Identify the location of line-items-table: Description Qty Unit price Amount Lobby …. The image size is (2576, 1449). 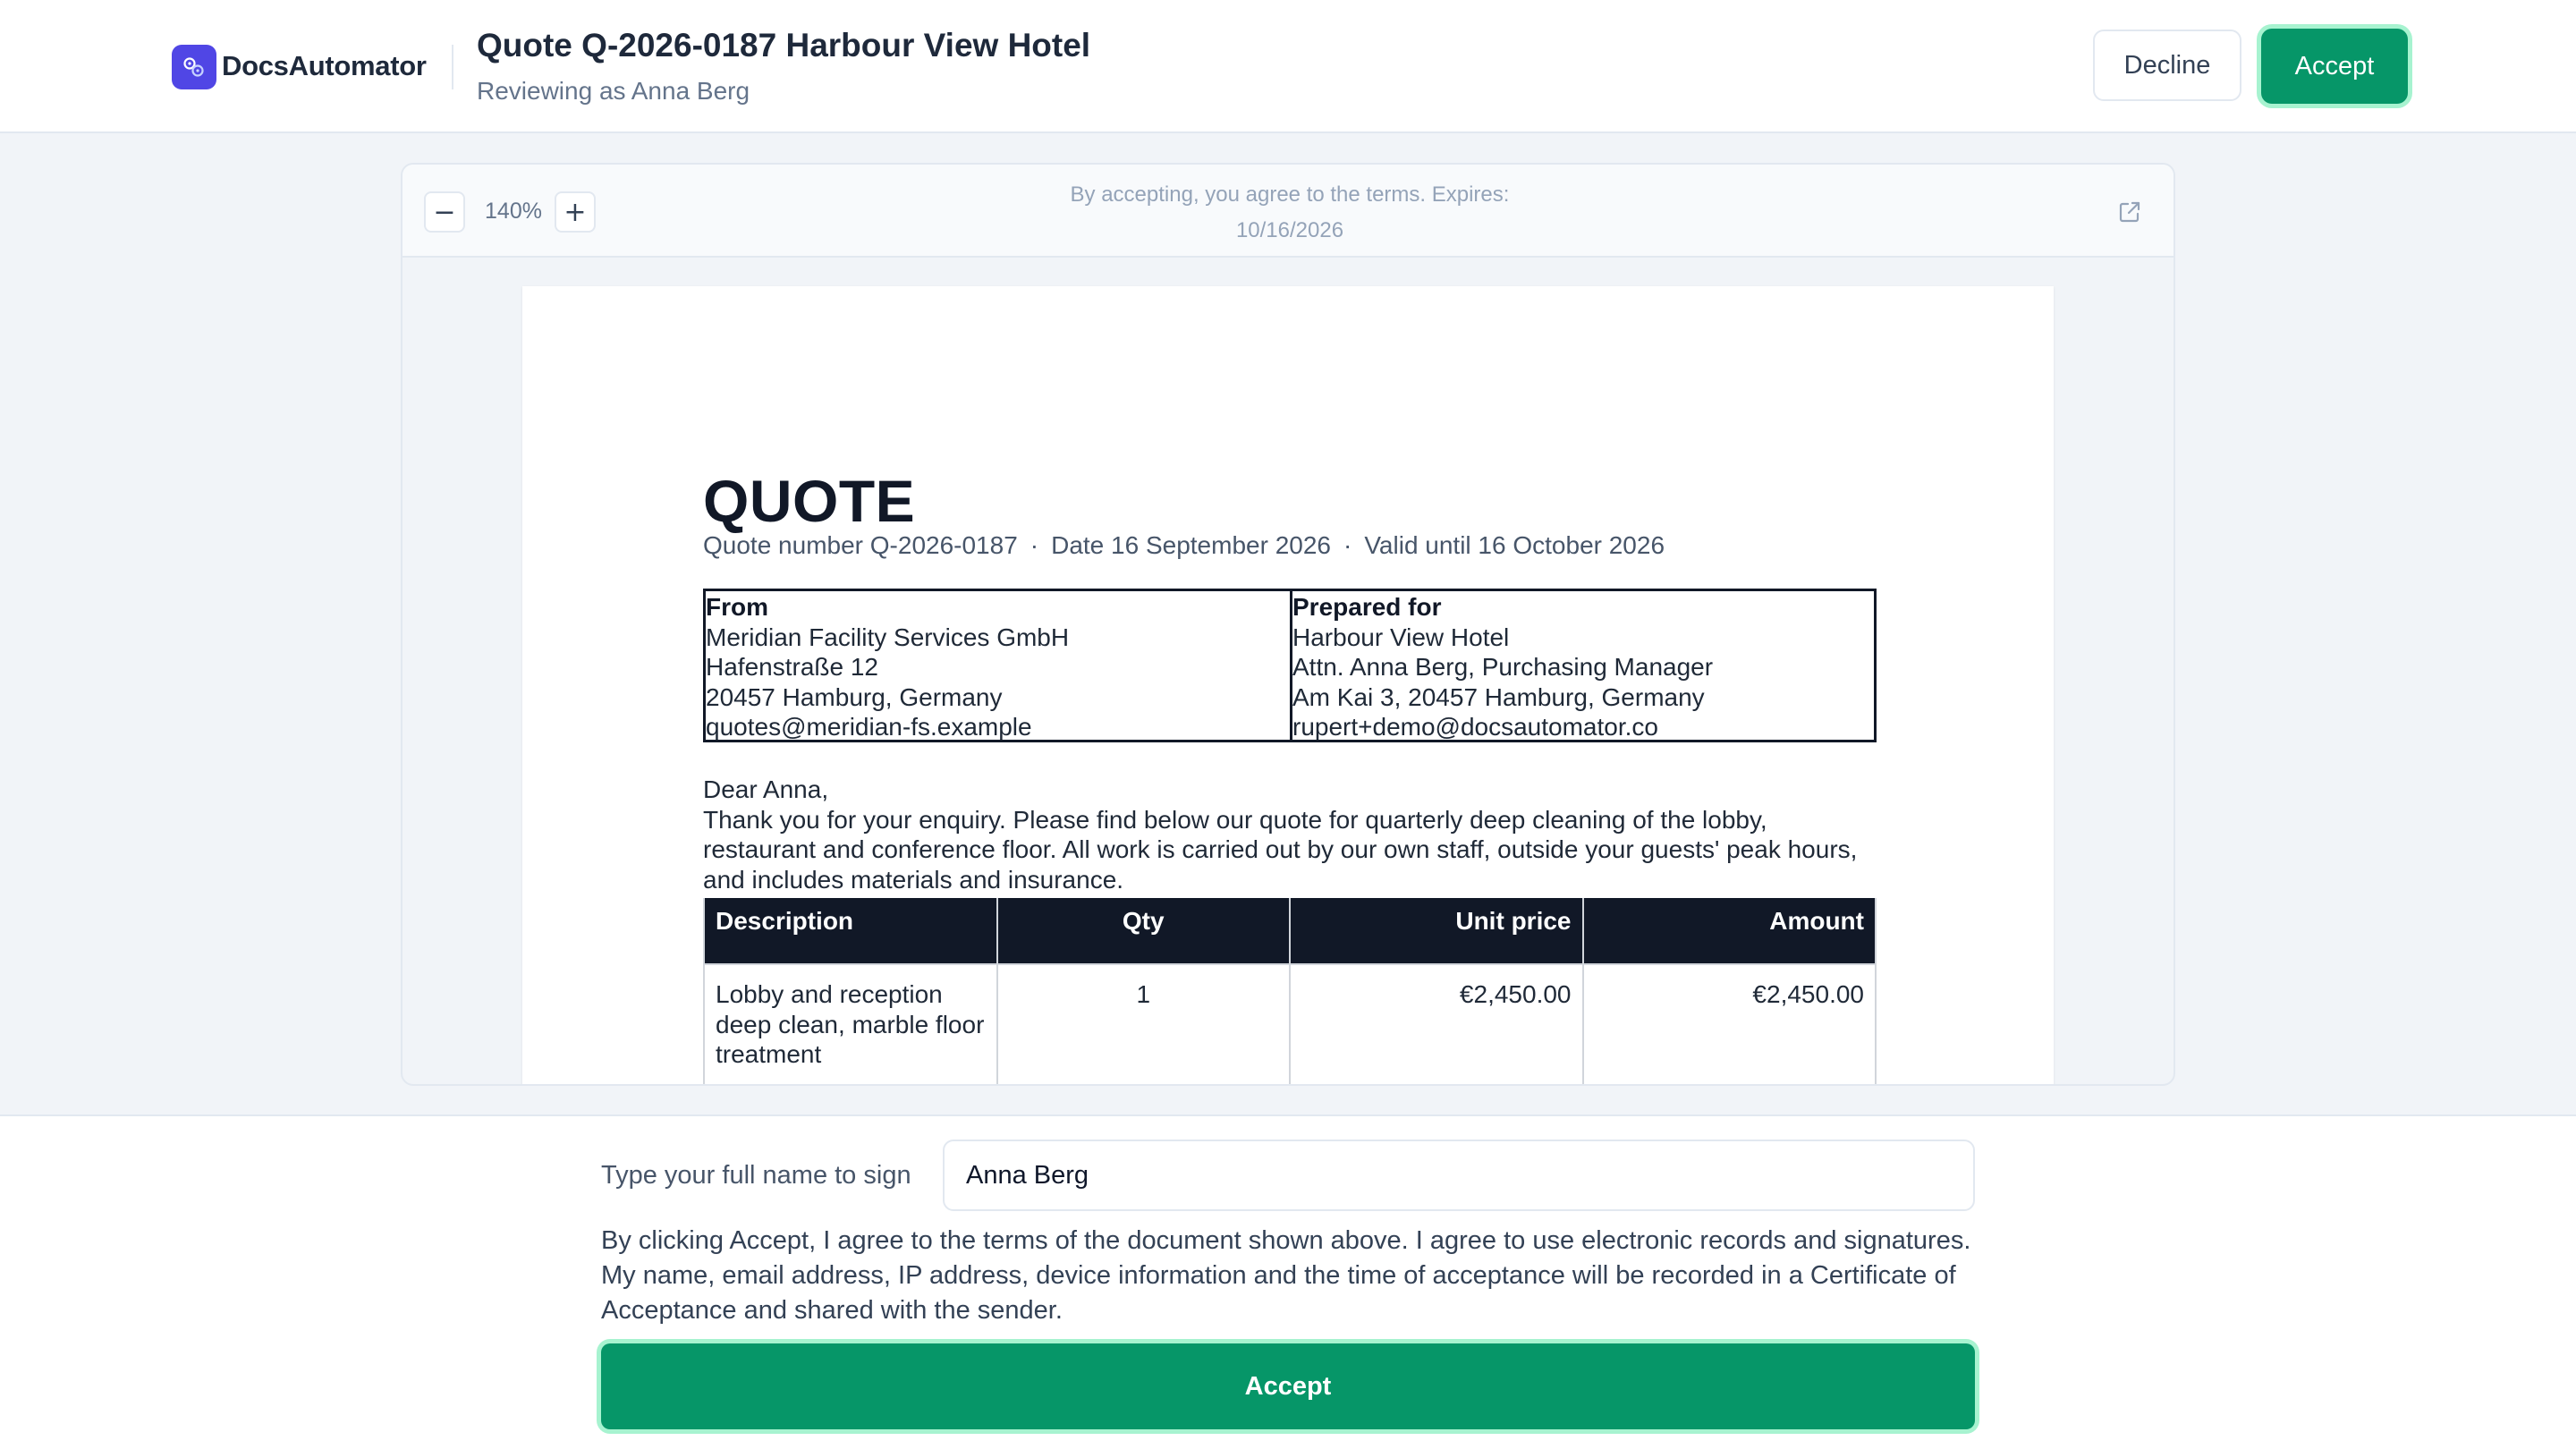
(1290, 991).